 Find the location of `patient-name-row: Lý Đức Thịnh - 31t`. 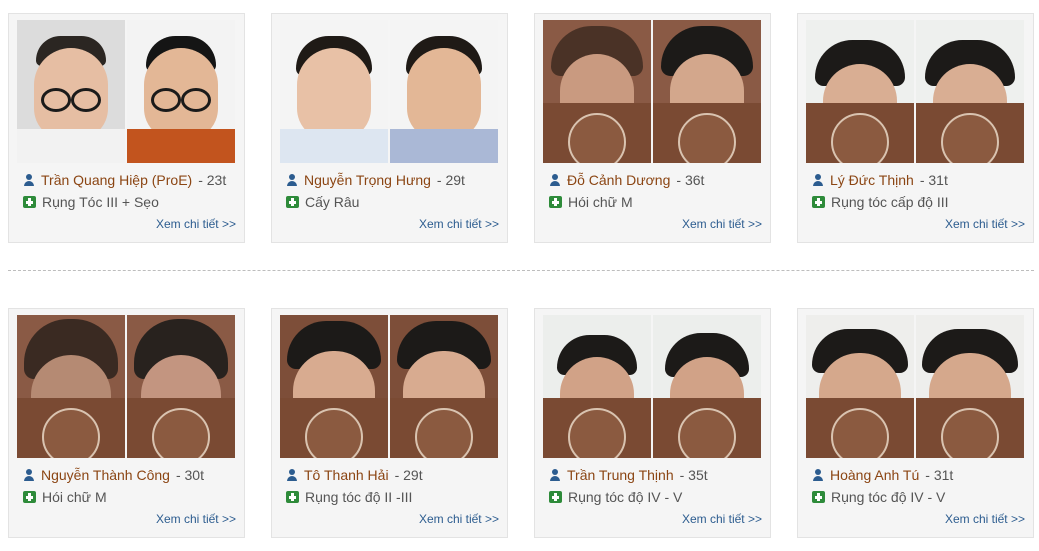

patient-name-row: Lý Đức Thịnh - 31t is located at coordinates (880, 180).